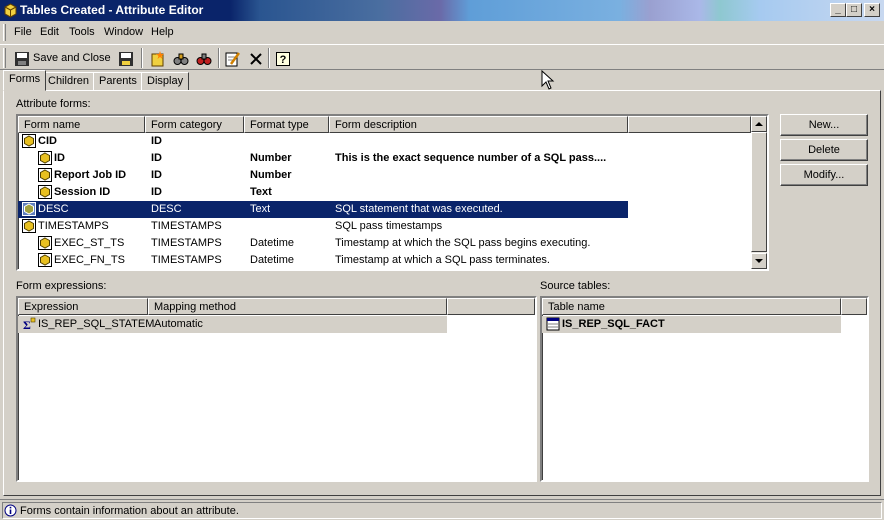 This screenshot has width=884, height=520. I want to click on new-form-button, so click(158, 59).